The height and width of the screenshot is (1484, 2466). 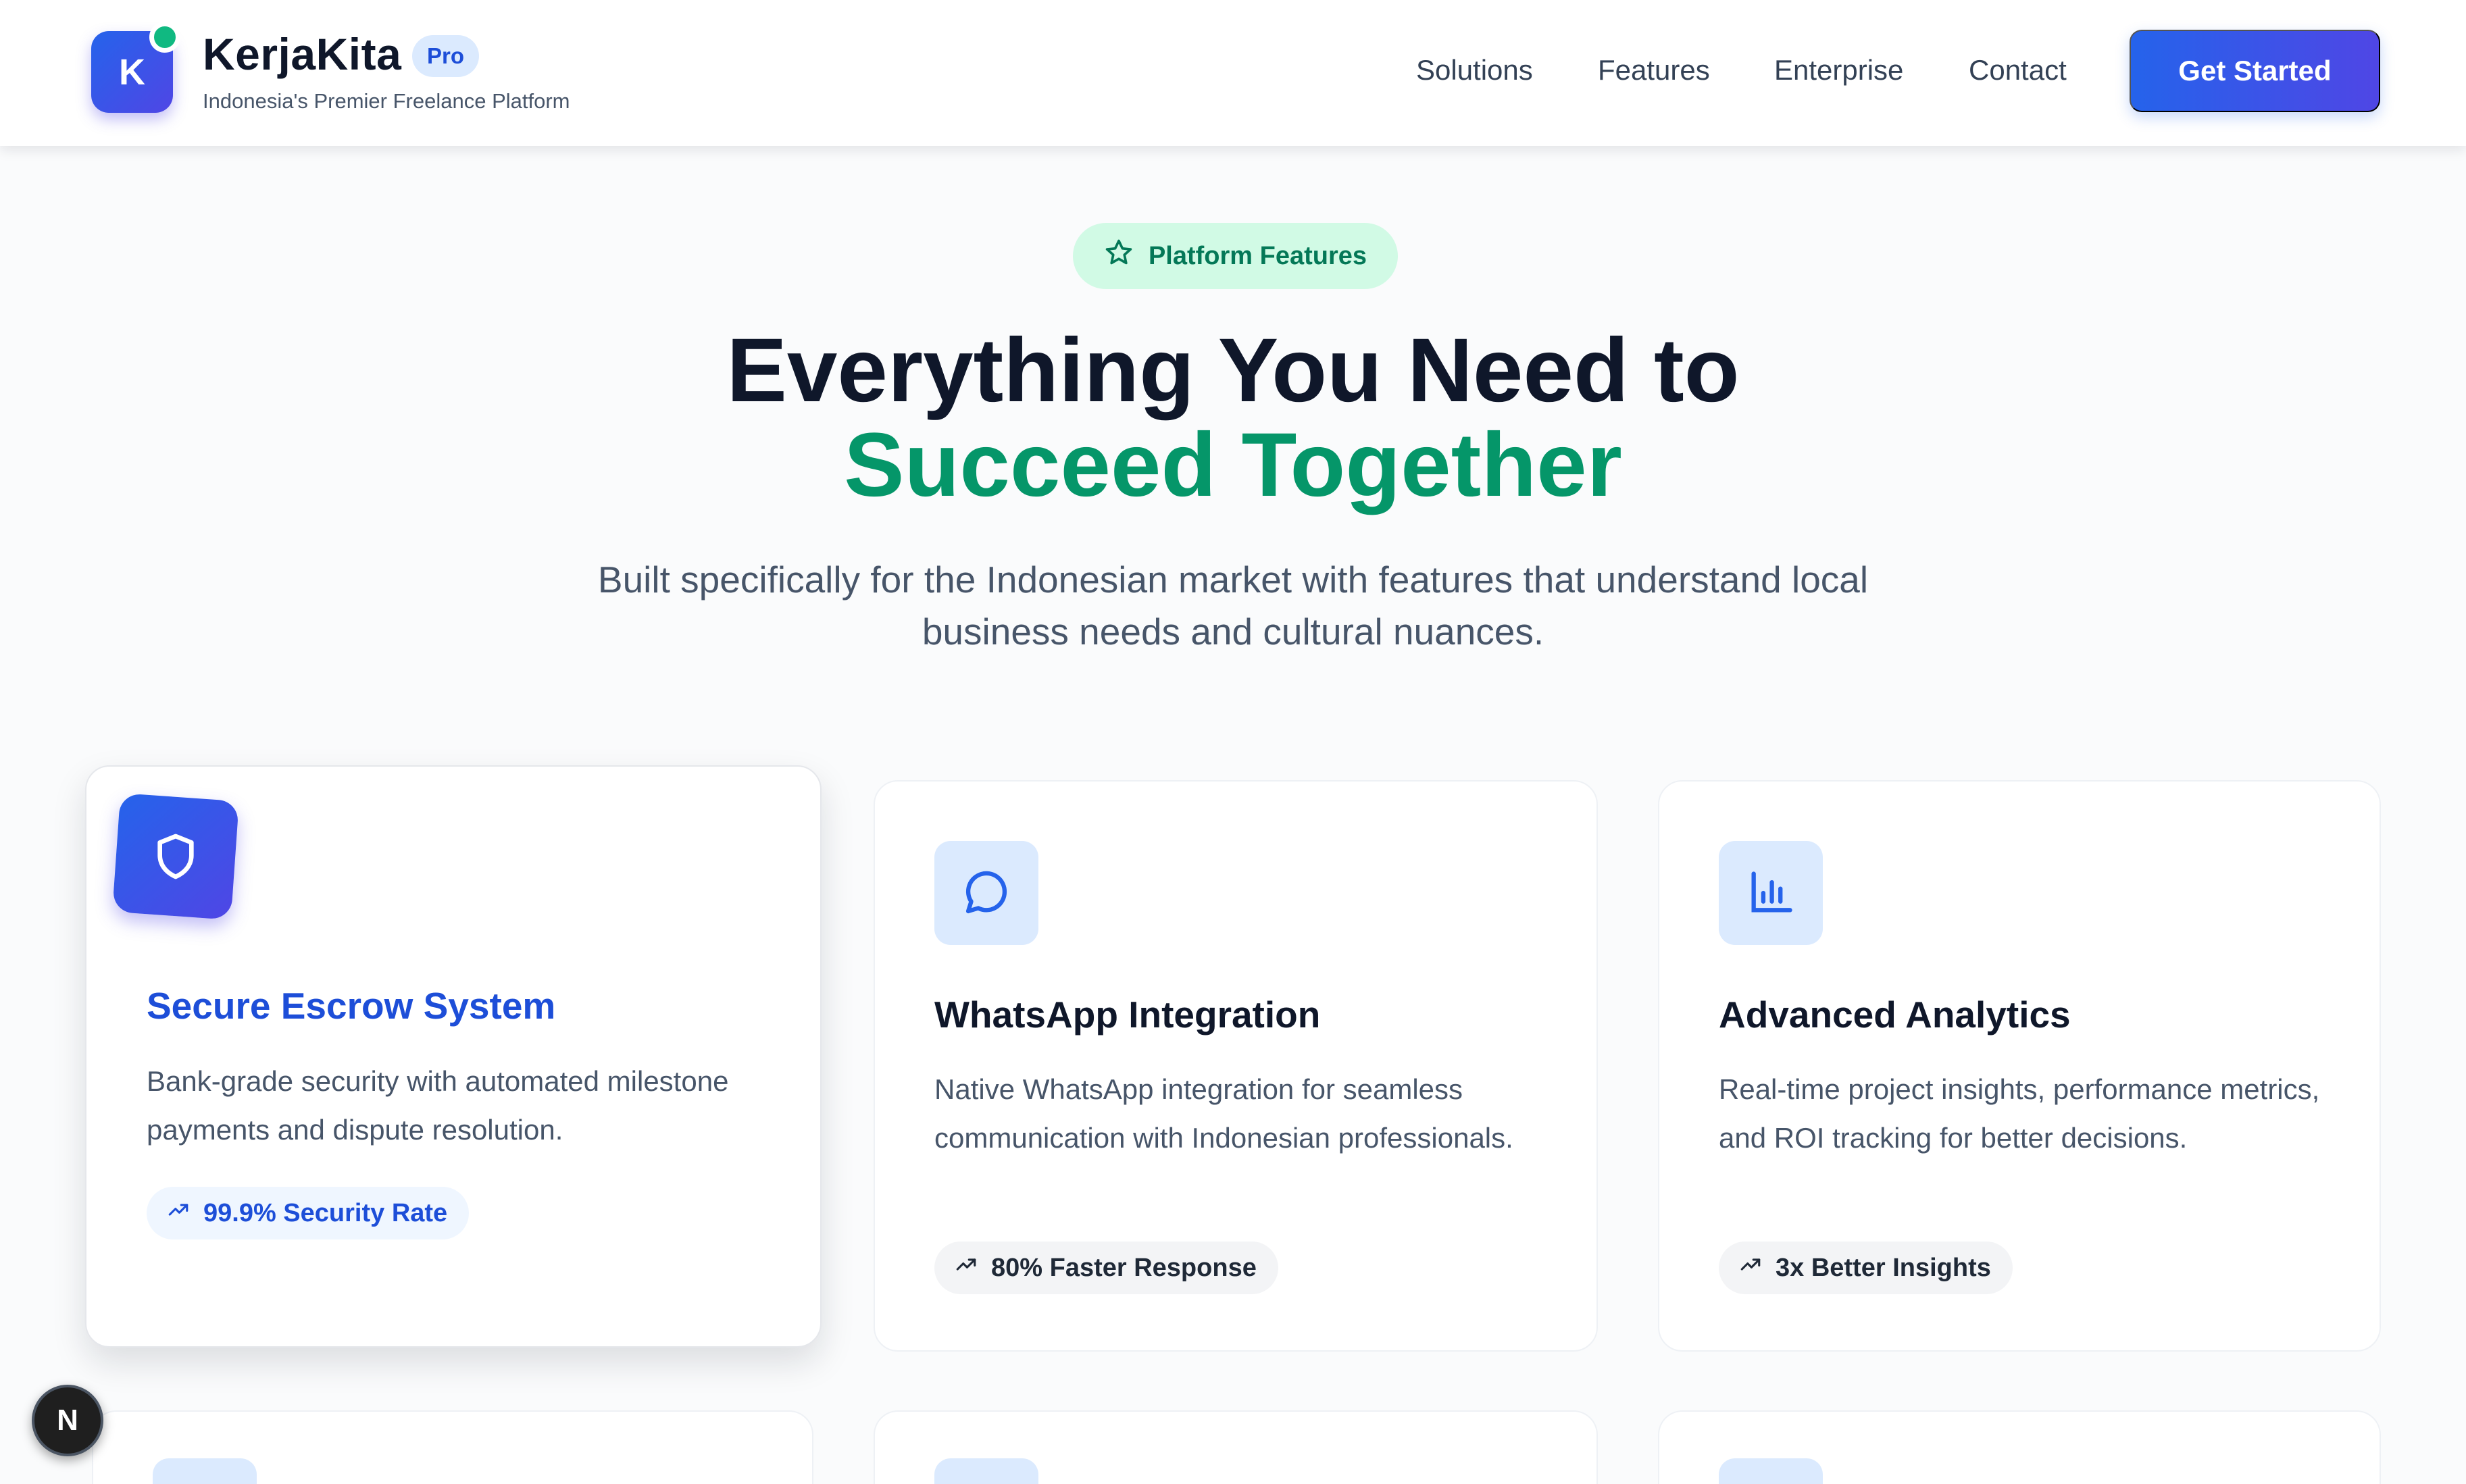 What do you see at coordinates (132, 72) in the screenshot?
I see `logo-letter: K` at bounding box center [132, 72].